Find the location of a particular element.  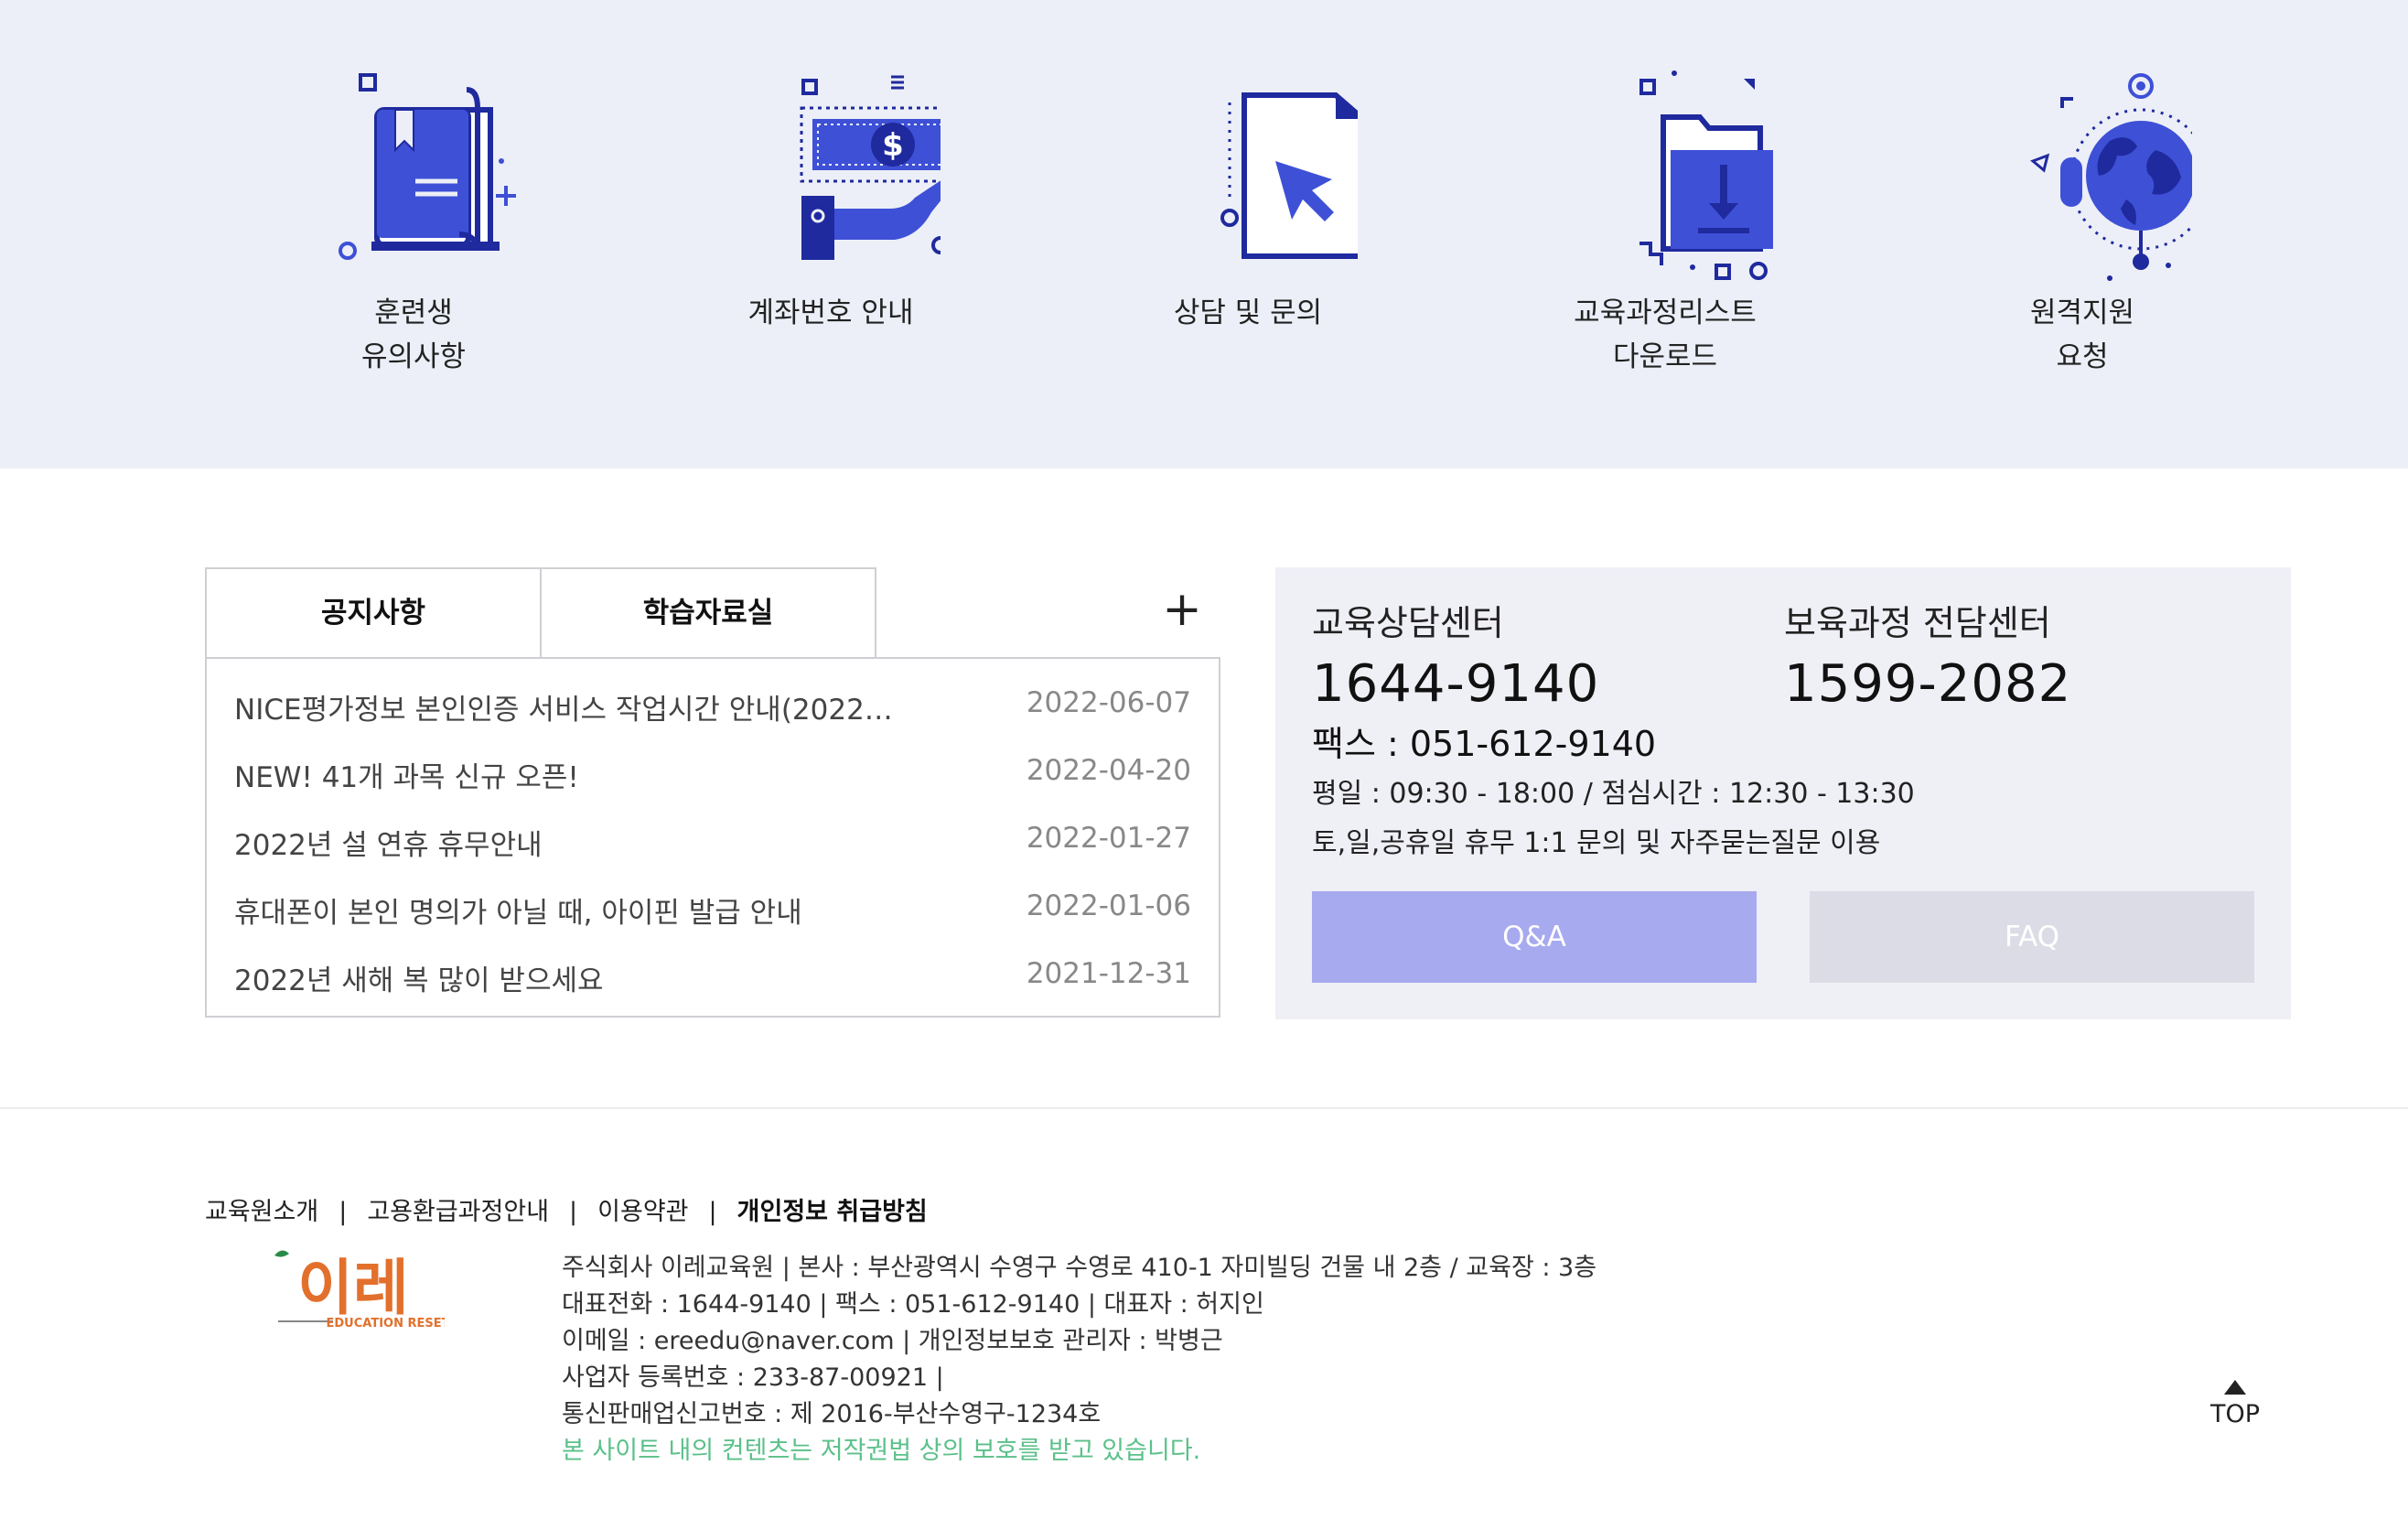

childcare-center: 보육과정 전담센터 1599-2082 is located at coordinates (1927, 654).